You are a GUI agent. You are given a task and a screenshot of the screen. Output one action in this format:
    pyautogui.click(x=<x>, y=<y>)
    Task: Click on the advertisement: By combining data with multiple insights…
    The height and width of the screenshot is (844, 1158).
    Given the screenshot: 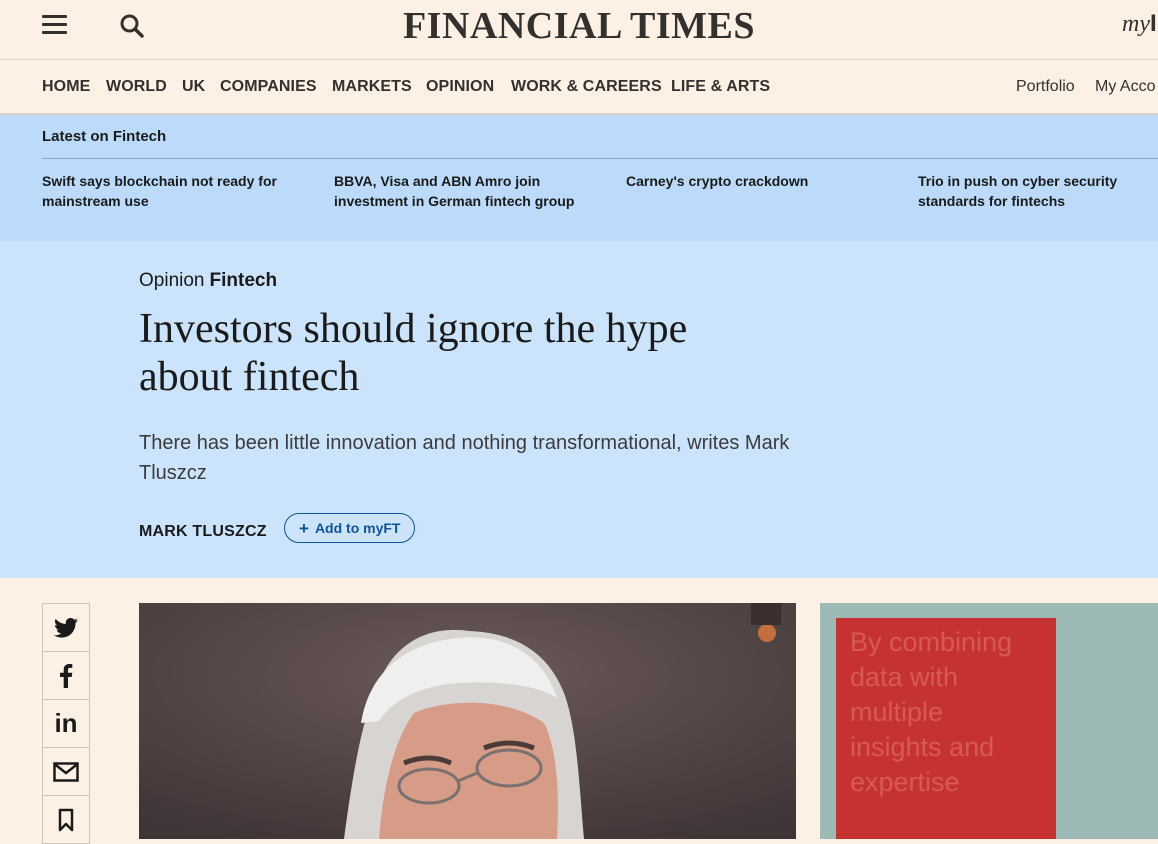 What is the action you would take?
    pyautogui.click(x=989, y=721)
    